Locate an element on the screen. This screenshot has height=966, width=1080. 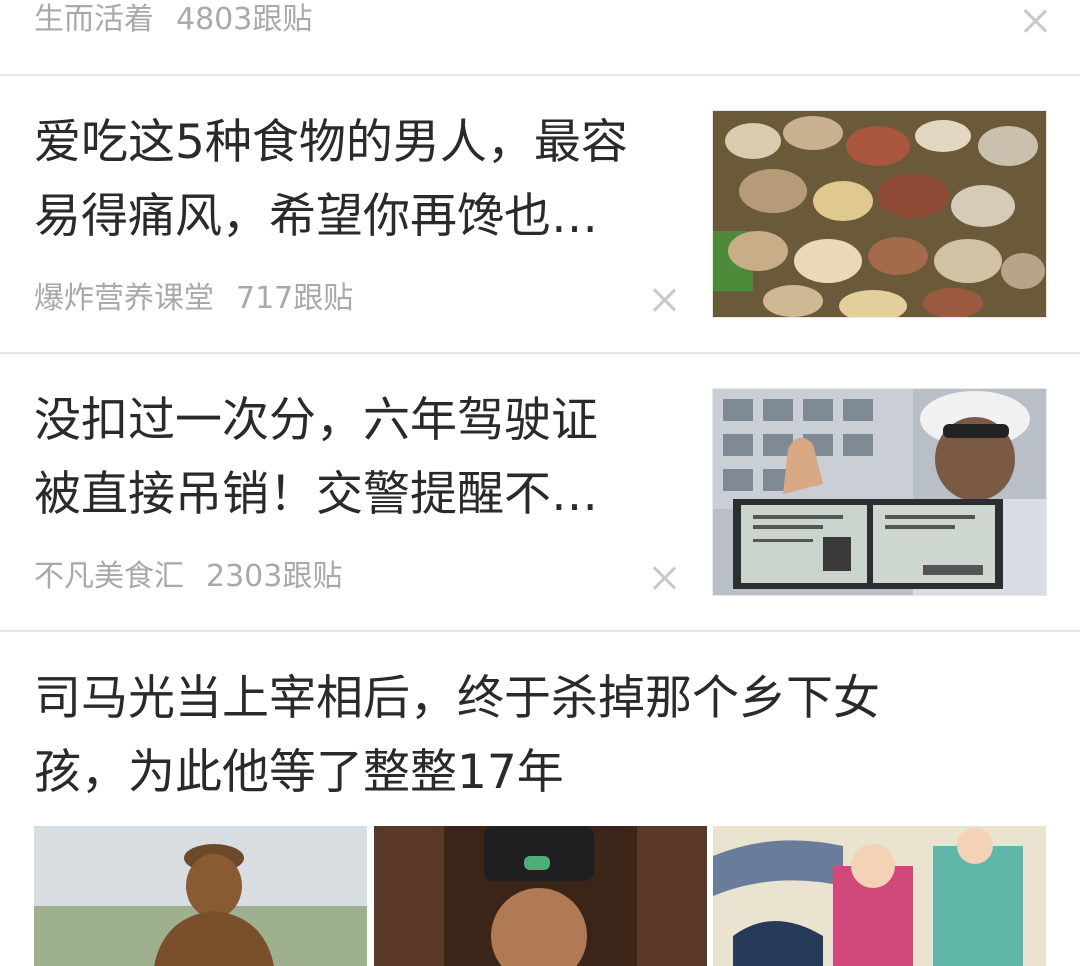
top-item-meta: 生而活着 4803跟贴 is located at coordinates (173, 20).